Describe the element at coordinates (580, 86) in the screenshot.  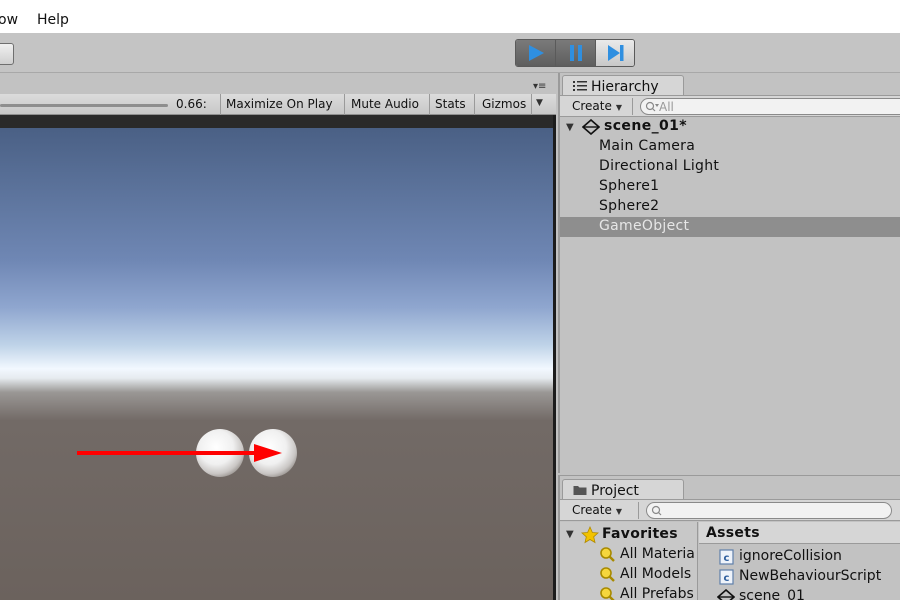
I see `list-icon` at that location.